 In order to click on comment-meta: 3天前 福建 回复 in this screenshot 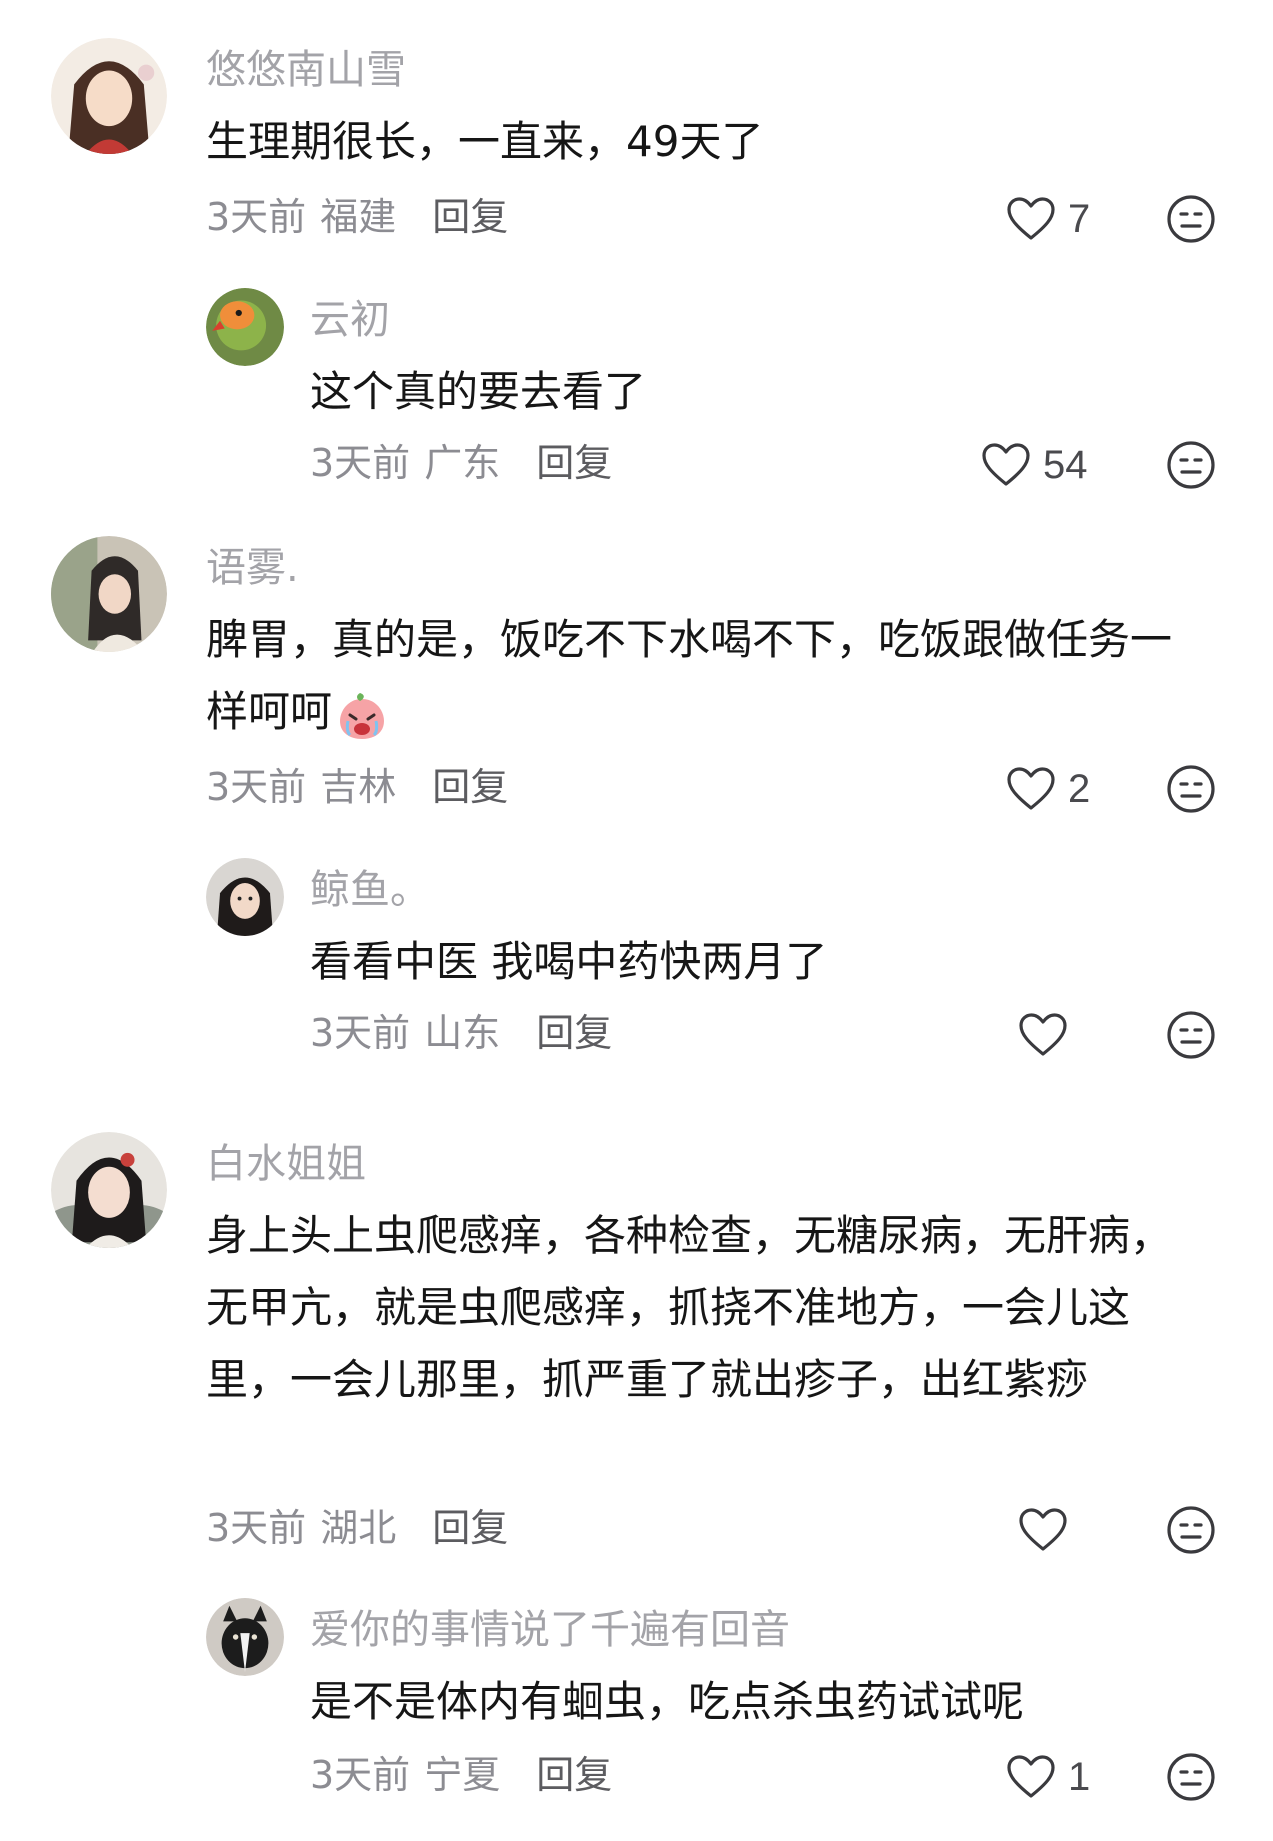, I will do `click(357, 217)`.